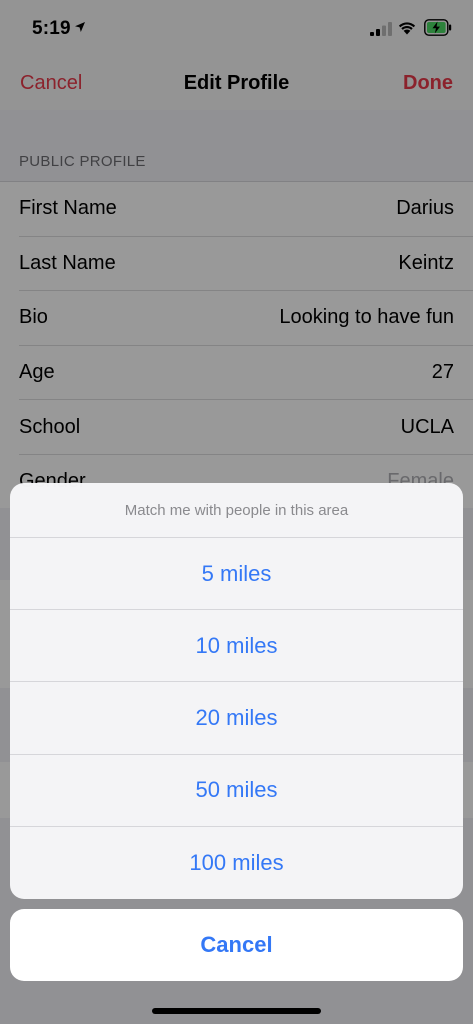 The height and width of the screenshot is (1024, 473). I want to click on option-100-miles: 100 miles, so click(236, 863).